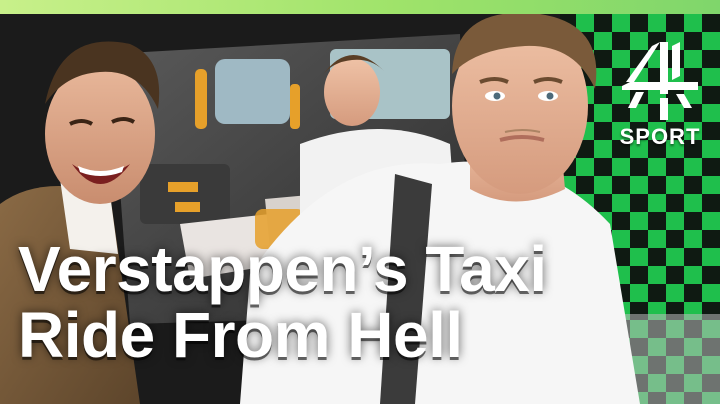 Image resolution: width=720 pixels, height=404 pixels. What do you see at coordinates (660, 136) in the screenshot?
I see `logo-sport-label: SPORT` at bounding box center [660, 136].